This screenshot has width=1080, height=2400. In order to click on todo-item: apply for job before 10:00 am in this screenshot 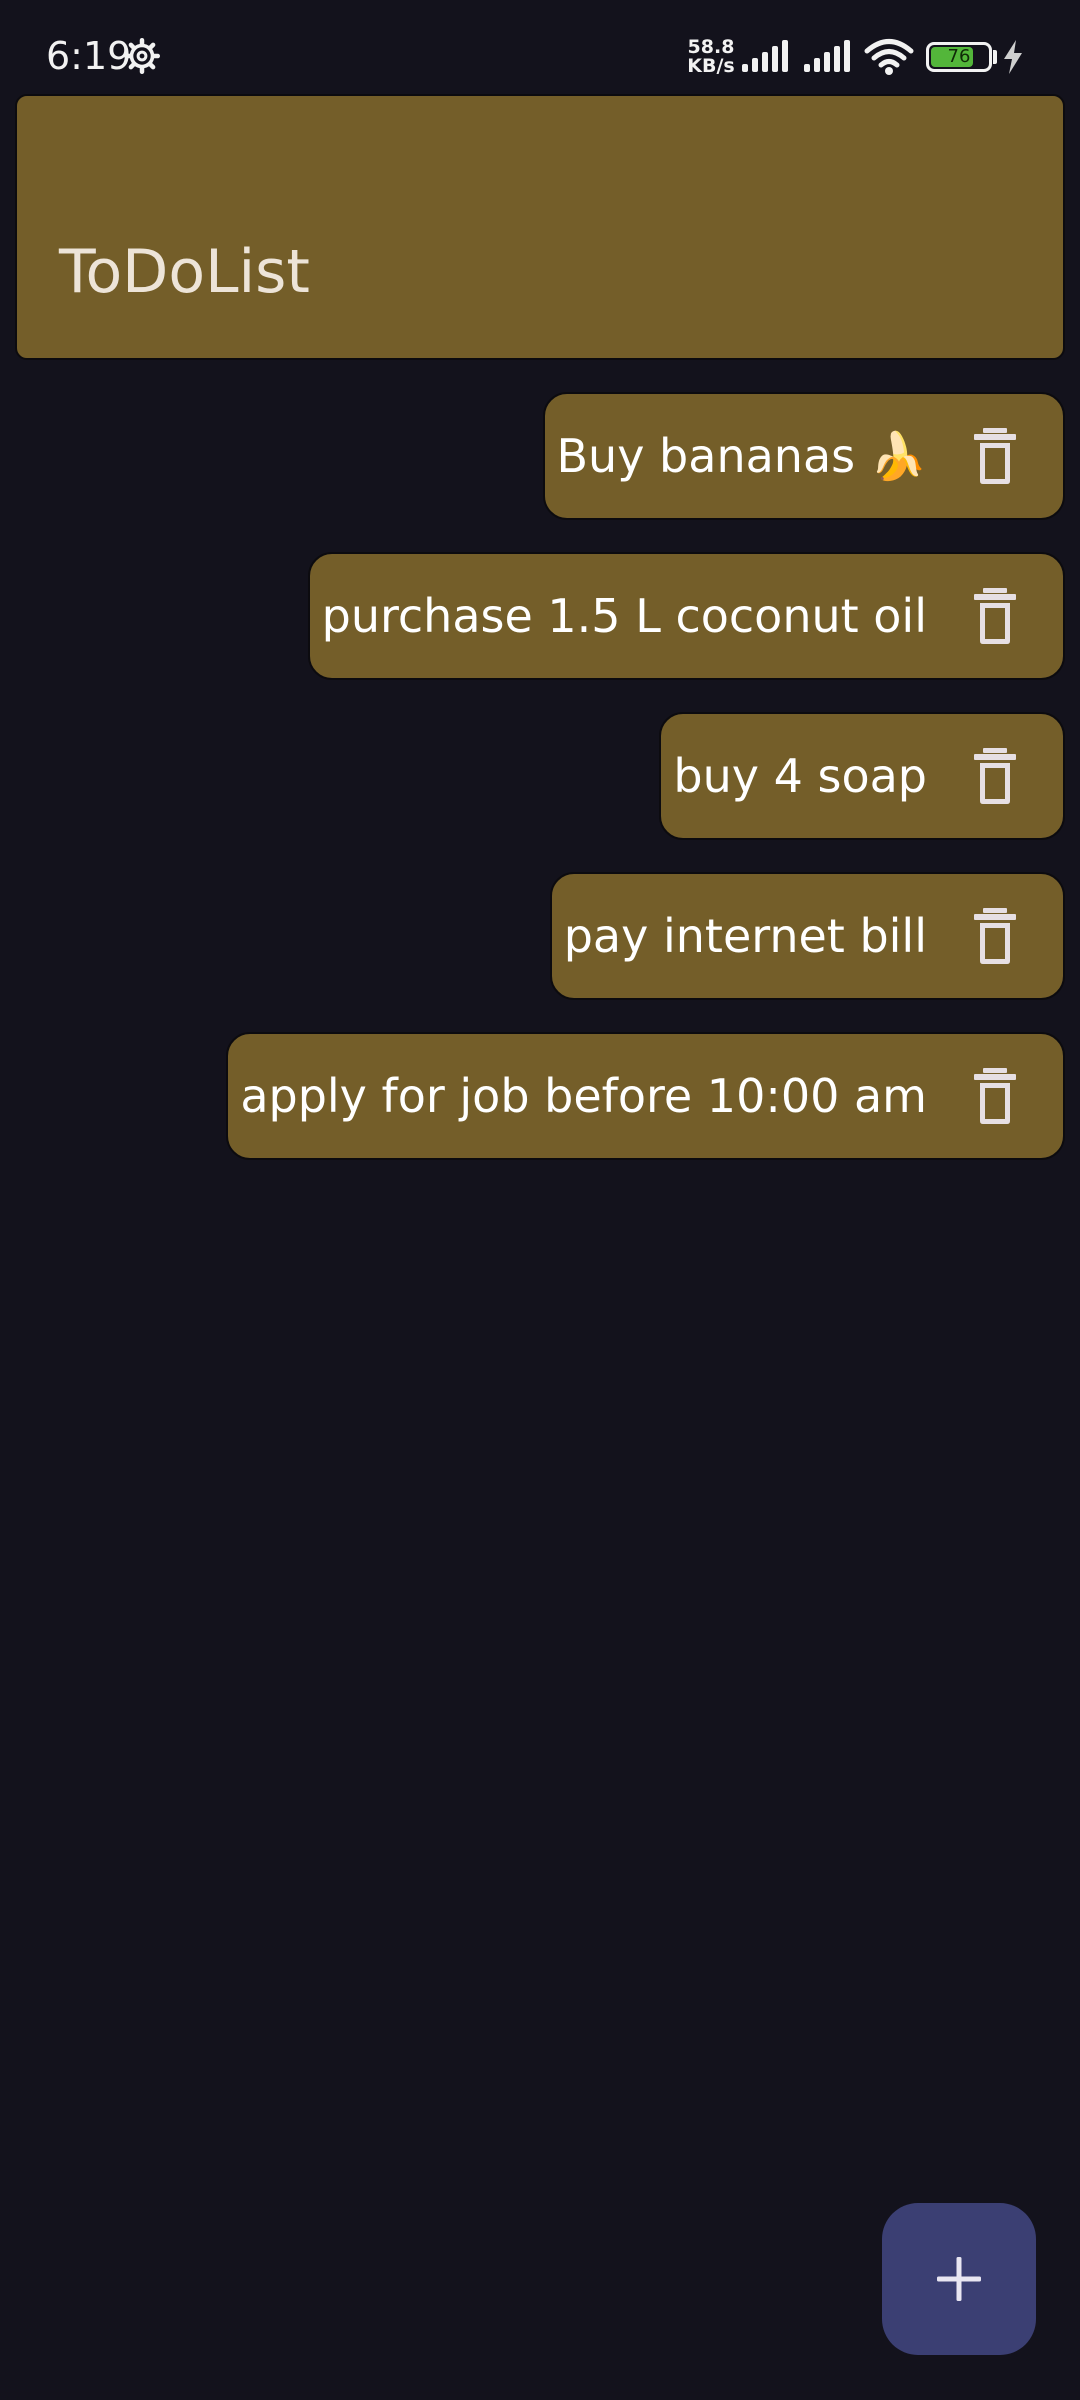, I will do `click(645, 1096)`.